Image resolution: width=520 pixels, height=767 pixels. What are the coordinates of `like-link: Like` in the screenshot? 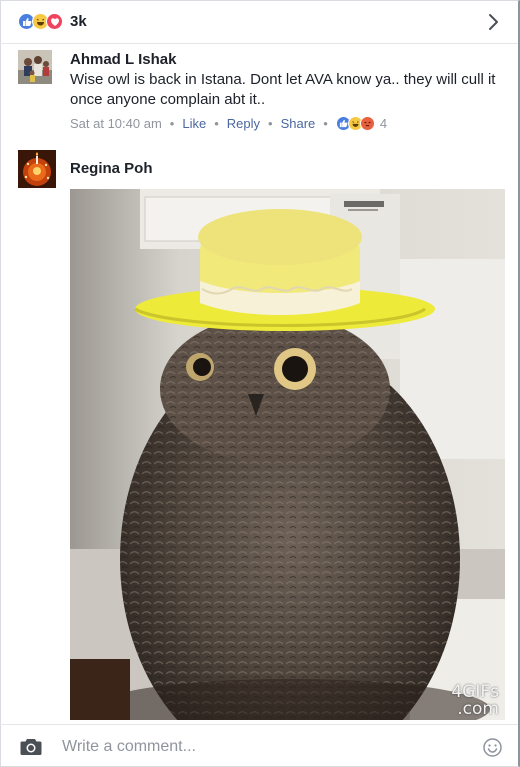 It's located at (194, 123).